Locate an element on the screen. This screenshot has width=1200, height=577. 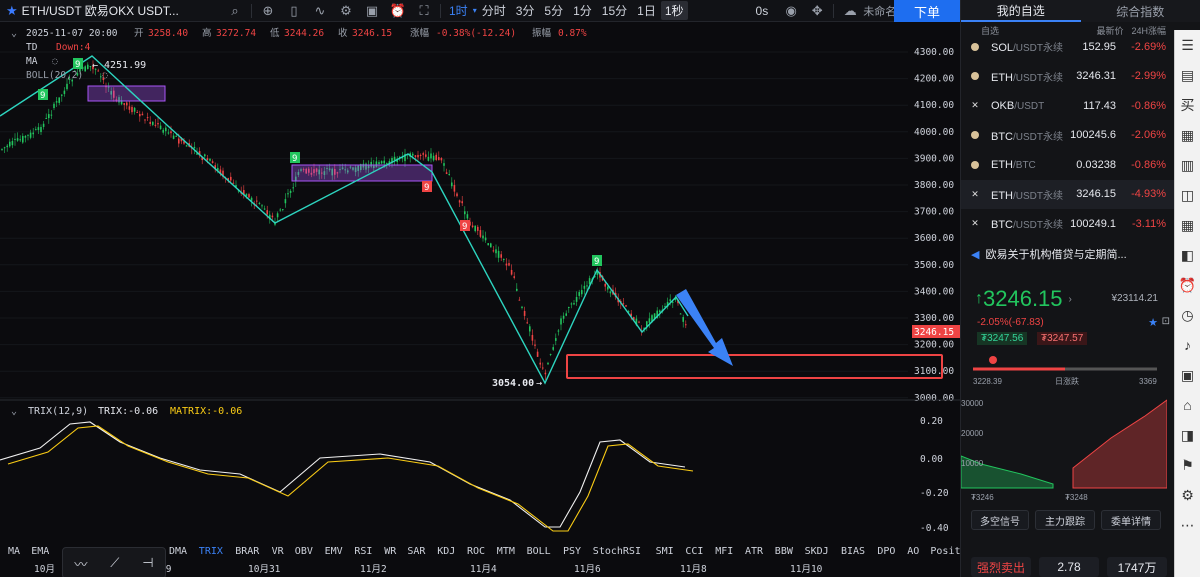
alert-icon: ⏰ is located at coordinates (398, 11).